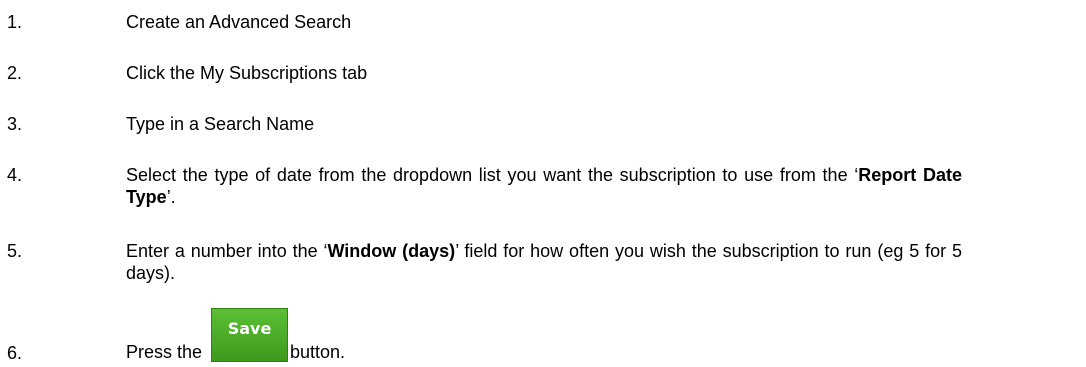 This screenshot has width=1086, height=367. Describe the element at coordinates (318, 352) in the screenshot. I see `step-text-after: button.` at that location.